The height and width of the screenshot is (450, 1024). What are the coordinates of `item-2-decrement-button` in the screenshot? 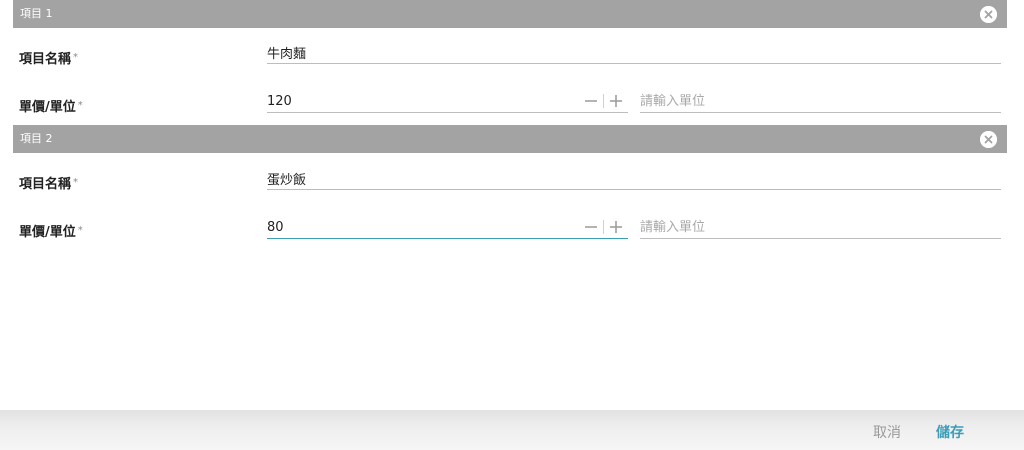 It's located at (591, 227).